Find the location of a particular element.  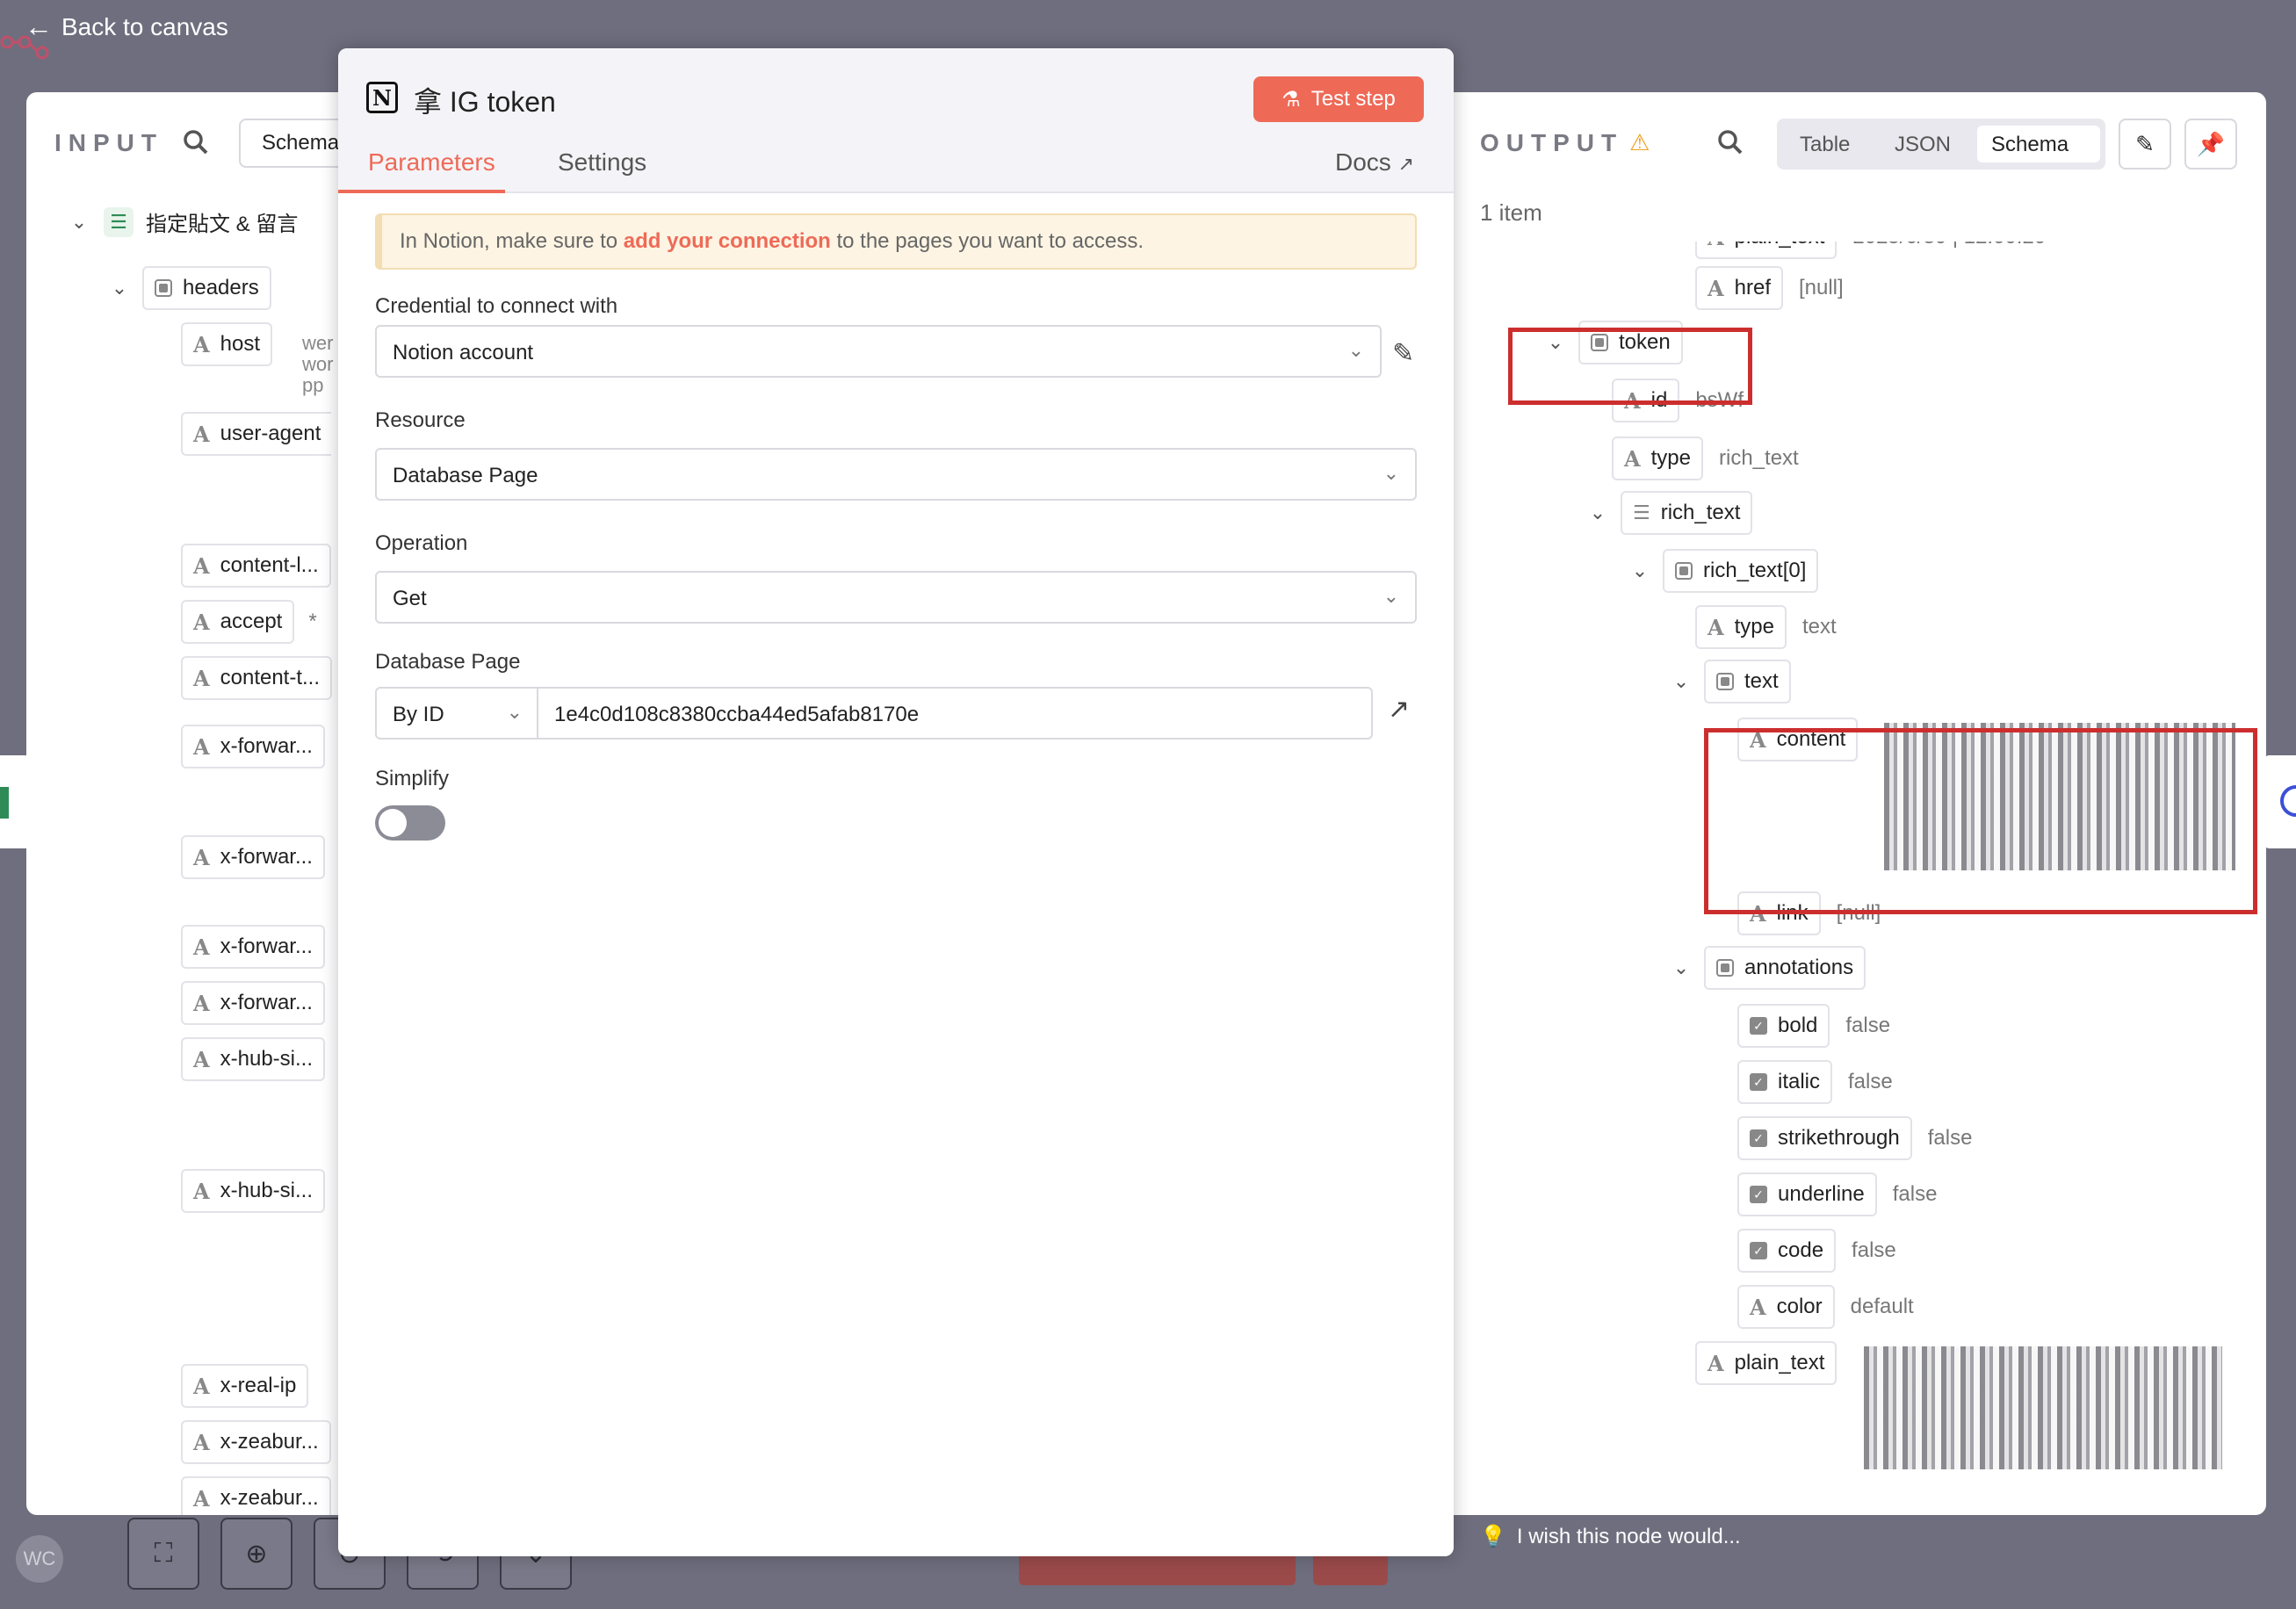

simplify-toggle is located at coordinates (410, 823).